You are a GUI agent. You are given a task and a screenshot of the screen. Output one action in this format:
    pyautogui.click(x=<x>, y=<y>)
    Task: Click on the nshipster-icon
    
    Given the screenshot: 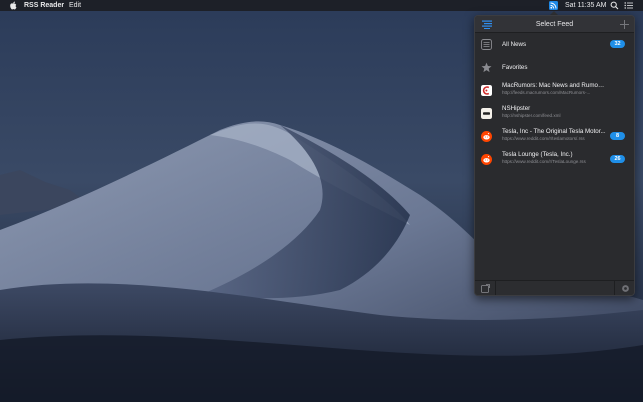 What is the action you would take?
    pyautogui.click(x=486, y=113)
    